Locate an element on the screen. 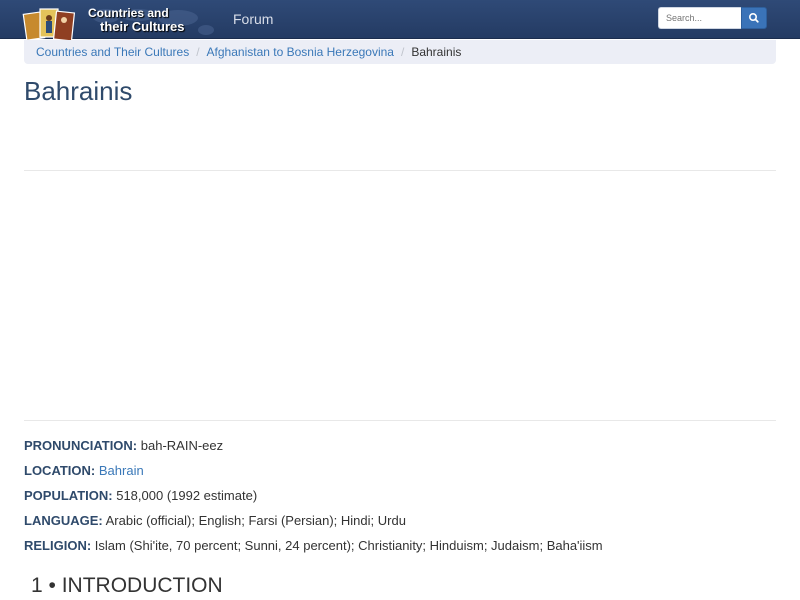 This screenshot has width=800, height=600. site-name-line2: their Cultures is located at coordinates (142, 26).